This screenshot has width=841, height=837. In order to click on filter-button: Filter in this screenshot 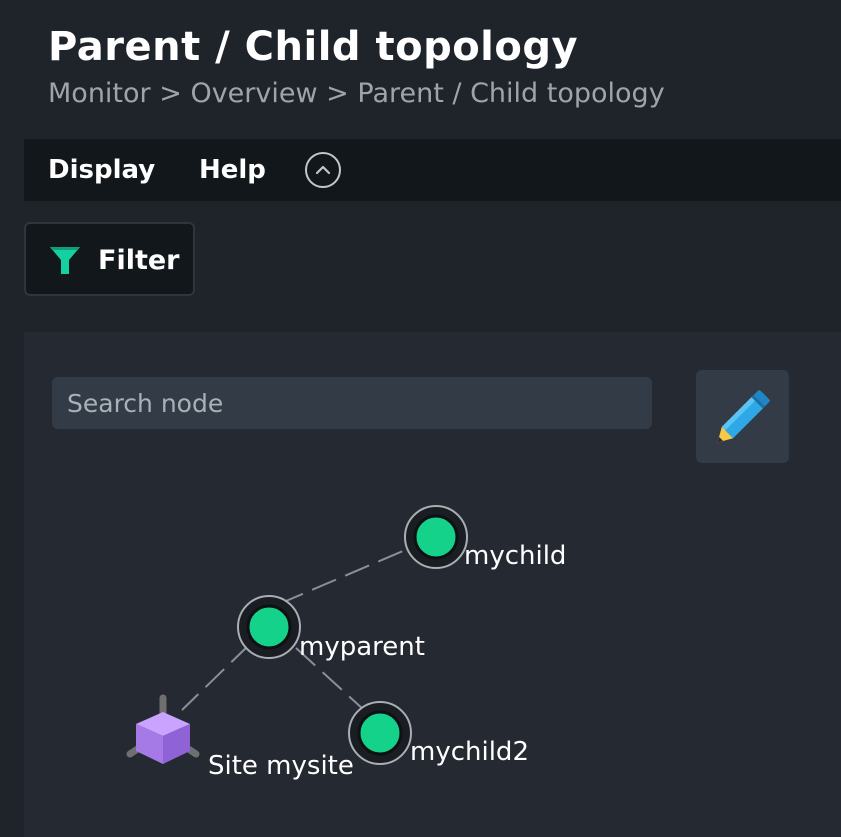, I will do `click(109, 259)`.